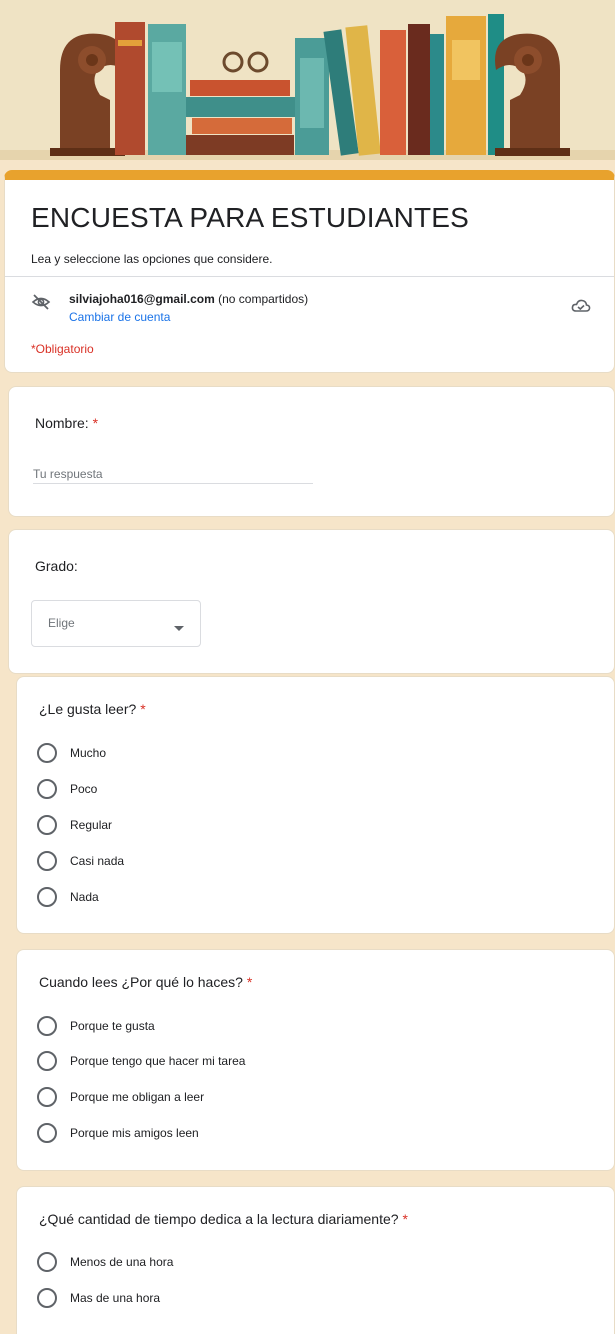  What do you see at coordinates (581, 306) in the screenshot?
I see `cloud-check-icon` at bounding box center [581, 306].